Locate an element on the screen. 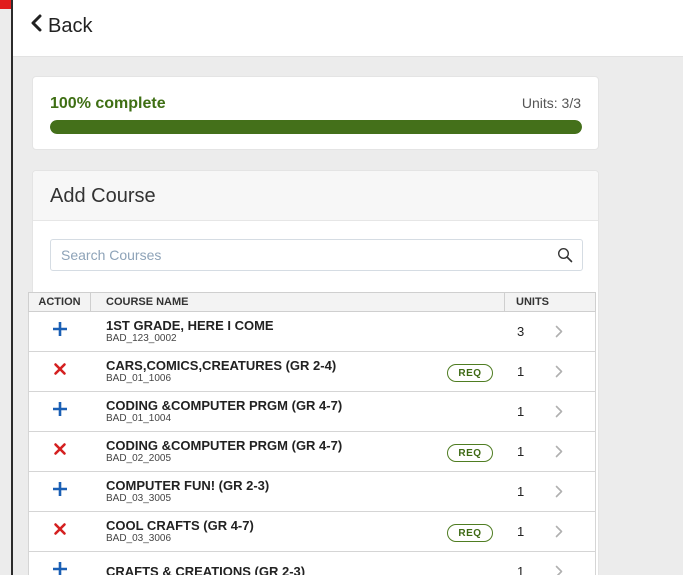 Image resolution: width=683 pixels, height=575 pixels. progress-bar-fill is located at coordinates (316, 127).